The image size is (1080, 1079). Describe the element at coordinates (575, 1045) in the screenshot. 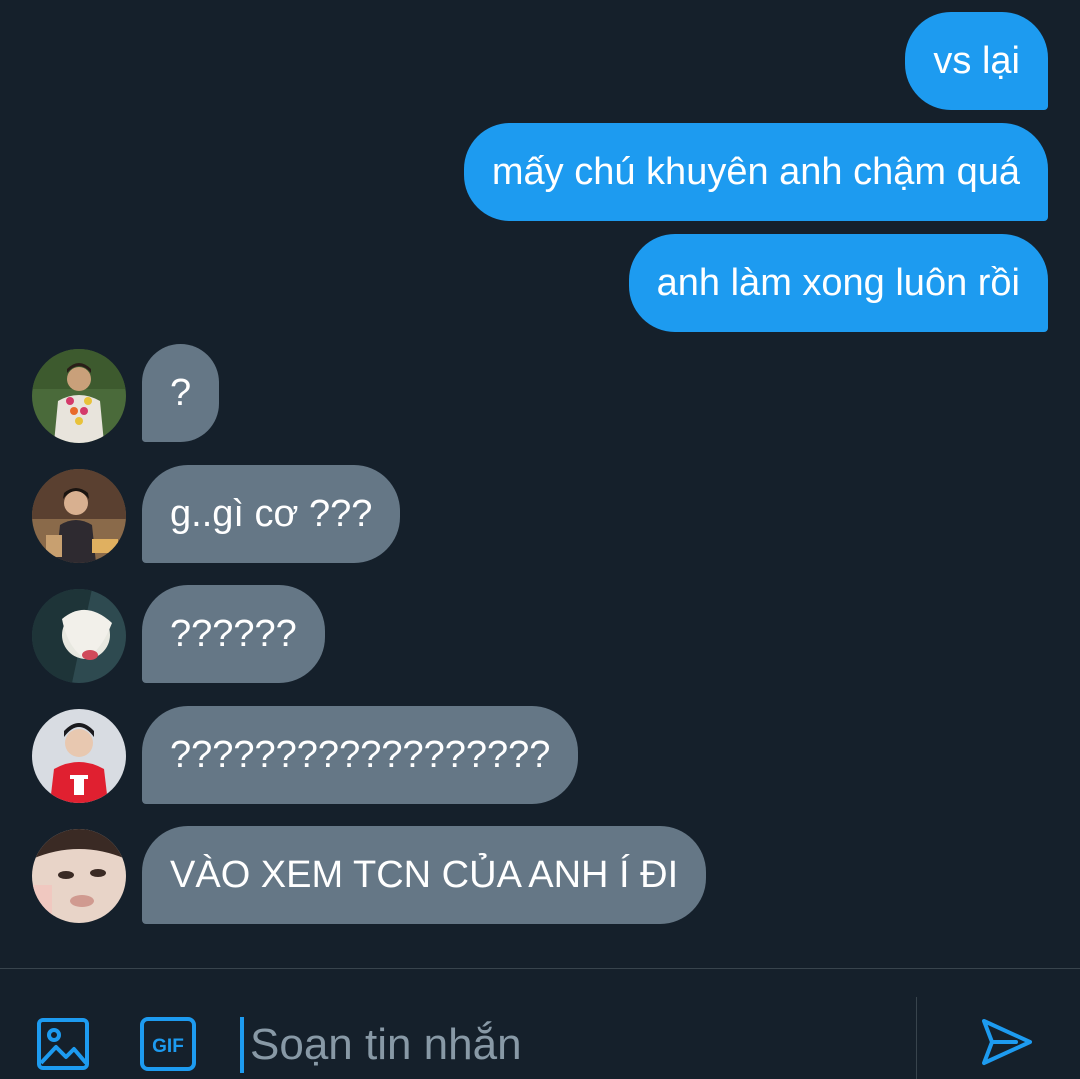

I see `message-input` at that location.